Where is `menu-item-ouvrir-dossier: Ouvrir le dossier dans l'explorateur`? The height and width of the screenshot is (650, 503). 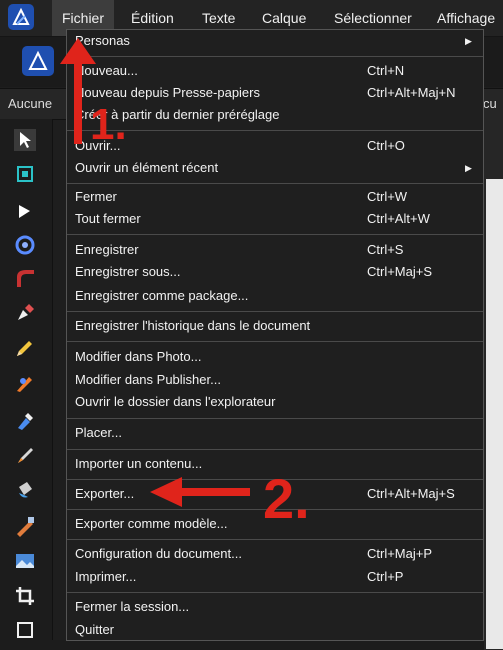
menu-item-ouvrir-dossier: Ouvrir le dossier dans l'explorateur is located at coordinates (275, 402).